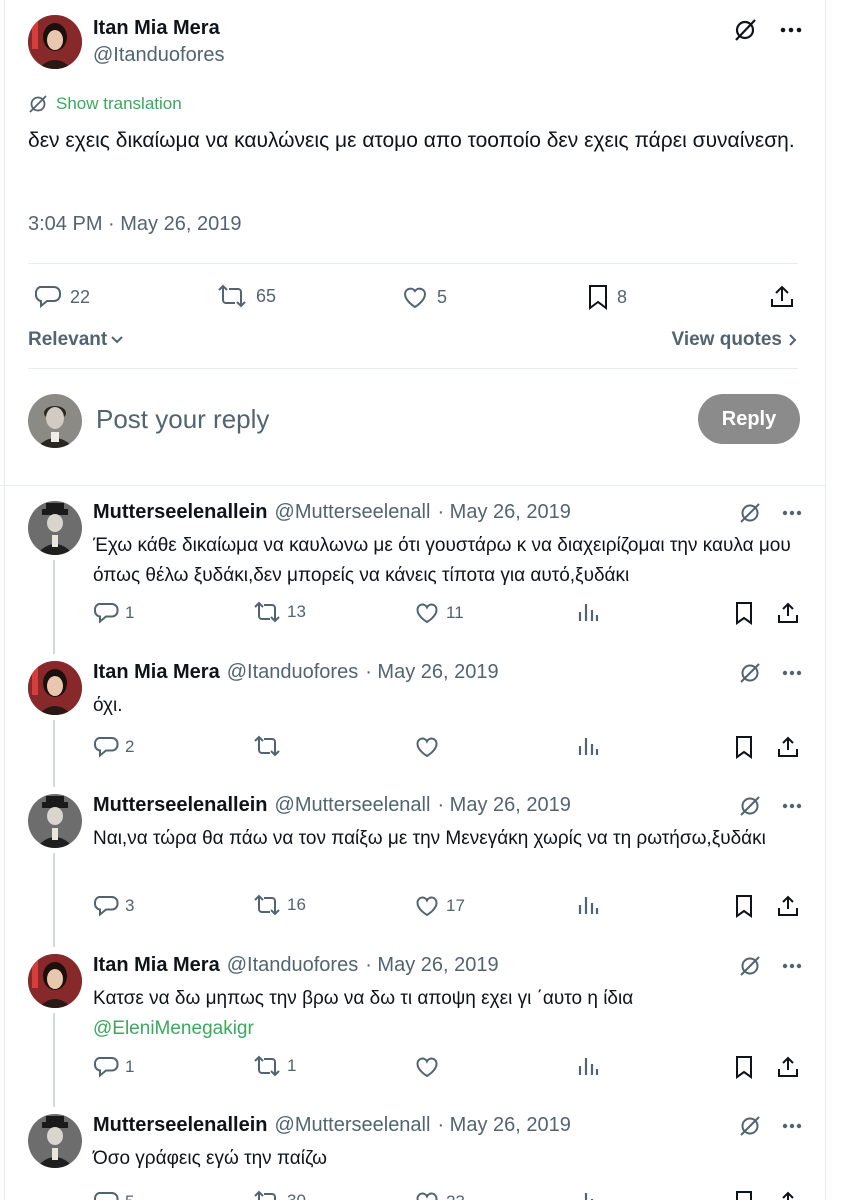 The height and width of the screenshot is (1200, 855). Describe the element at coordinates (113, 747) in the screenshot. I see `reply-action: 2` at that location.